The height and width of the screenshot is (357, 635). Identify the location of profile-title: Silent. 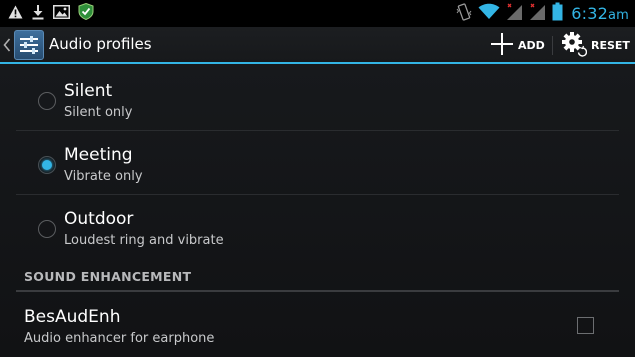
(88, 91).